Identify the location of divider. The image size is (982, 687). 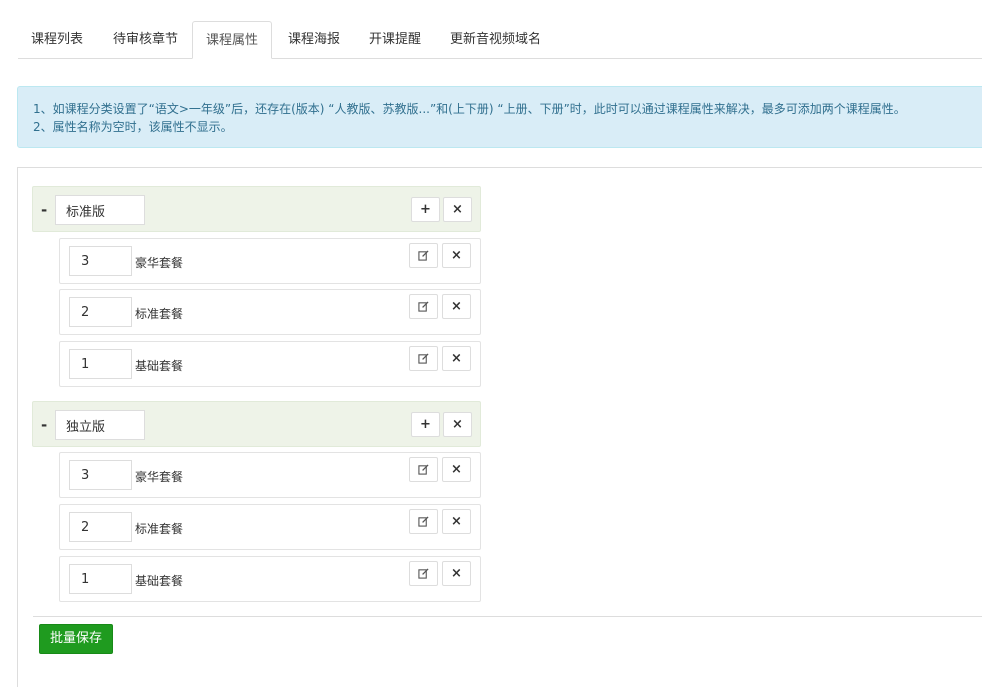
(507, 616).